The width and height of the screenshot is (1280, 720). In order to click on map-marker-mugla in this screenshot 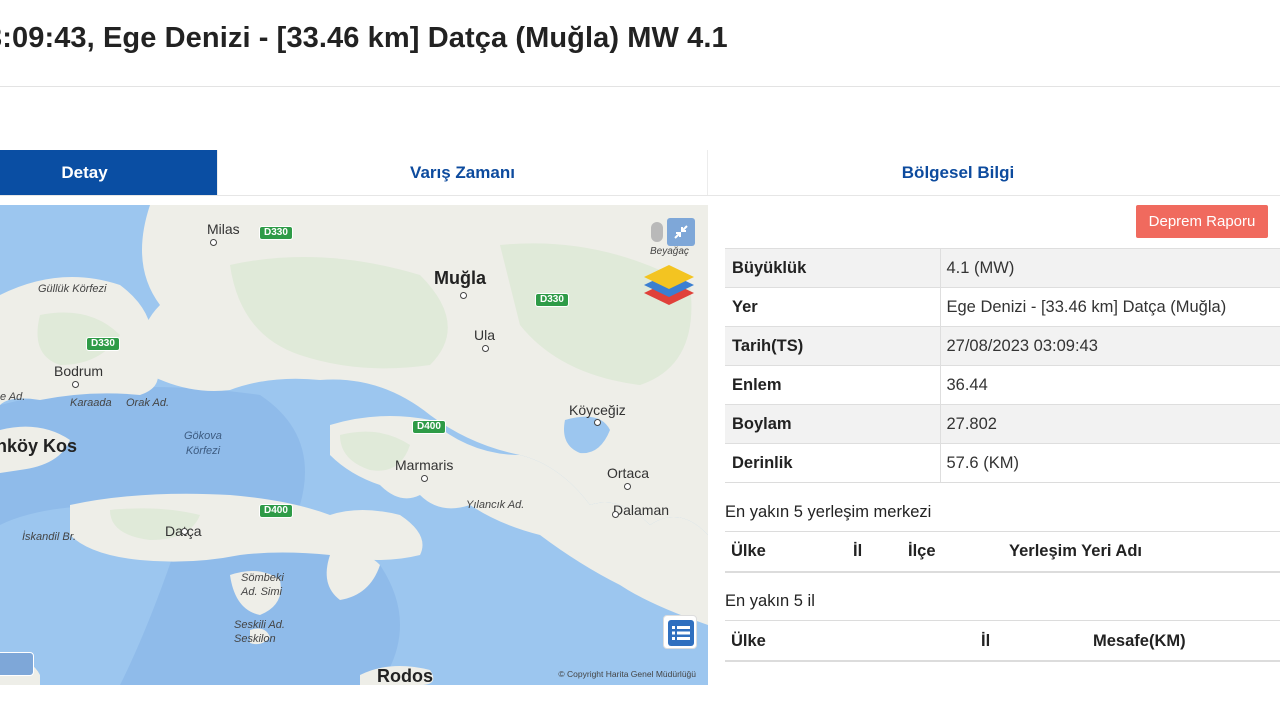, I will do `click(463, 295)`.